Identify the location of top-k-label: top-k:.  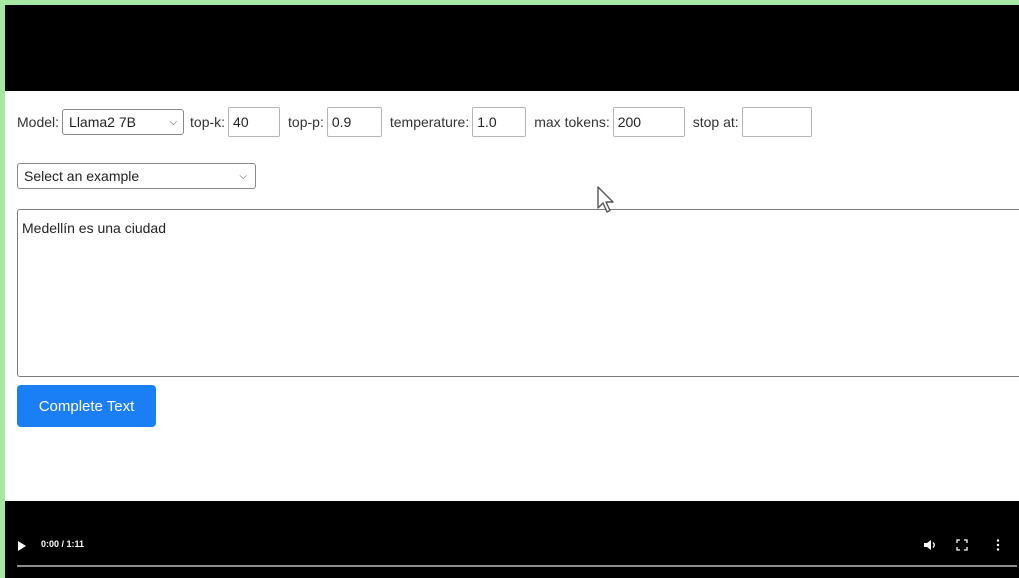
(208, 122).